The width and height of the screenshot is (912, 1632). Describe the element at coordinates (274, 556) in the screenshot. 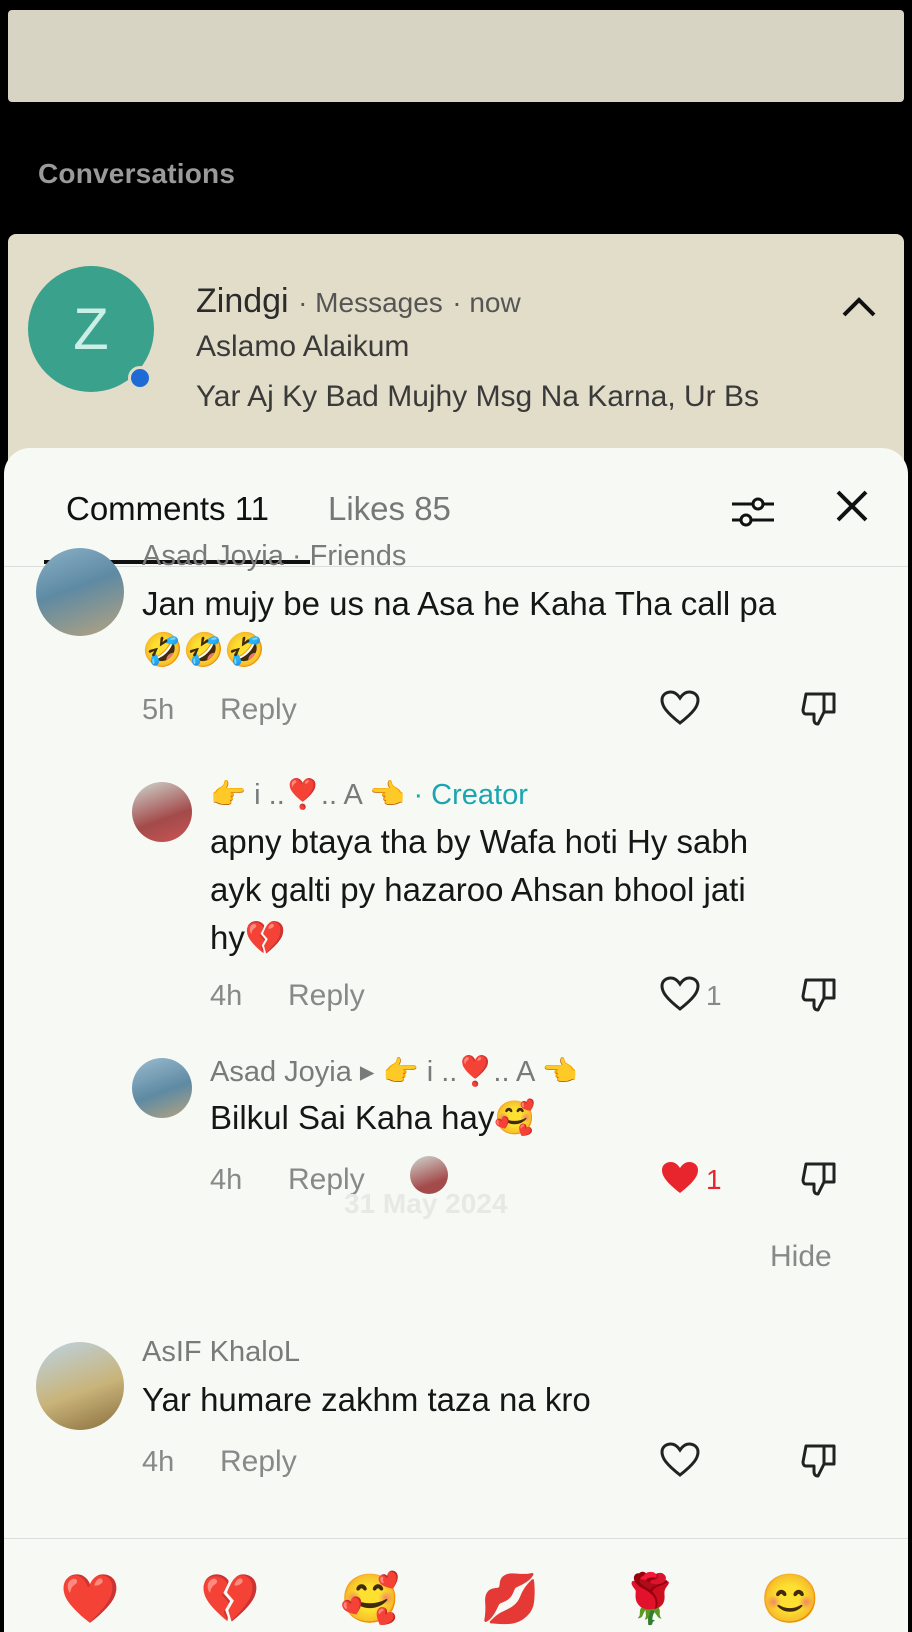

I see `comment-author: Asad Joyia · Friends` at that location.